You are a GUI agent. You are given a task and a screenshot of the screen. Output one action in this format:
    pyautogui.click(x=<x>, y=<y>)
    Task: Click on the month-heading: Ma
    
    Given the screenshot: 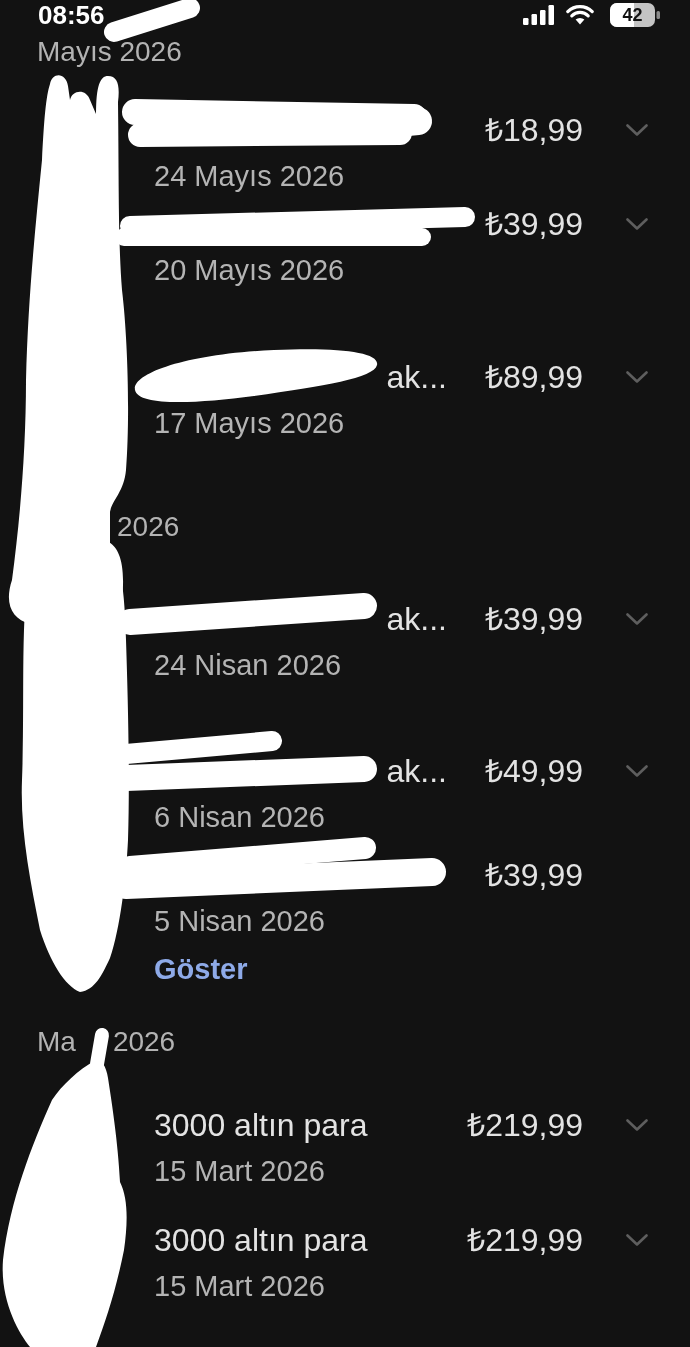 What is the action you would take?
    pyautogui.click(x=56, y=1042)
    